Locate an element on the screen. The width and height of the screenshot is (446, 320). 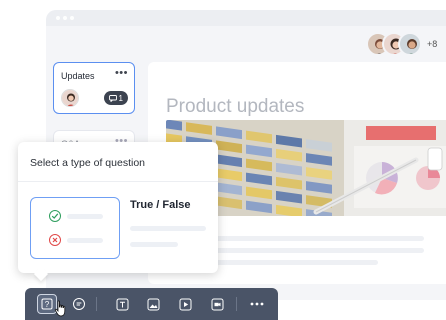
popover-title: Select a type of question is located at coordinates (87, 163).